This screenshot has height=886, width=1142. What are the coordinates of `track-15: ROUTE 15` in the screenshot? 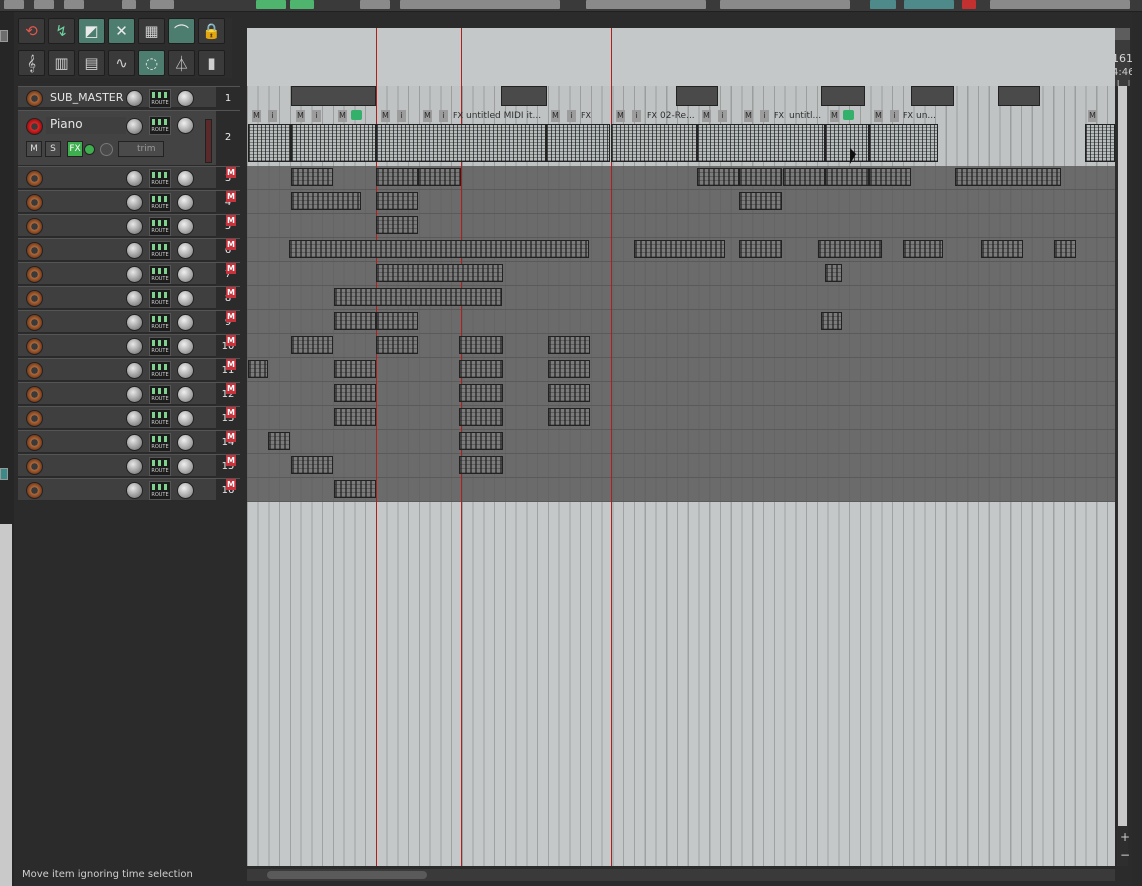 It's located at (129, 466).